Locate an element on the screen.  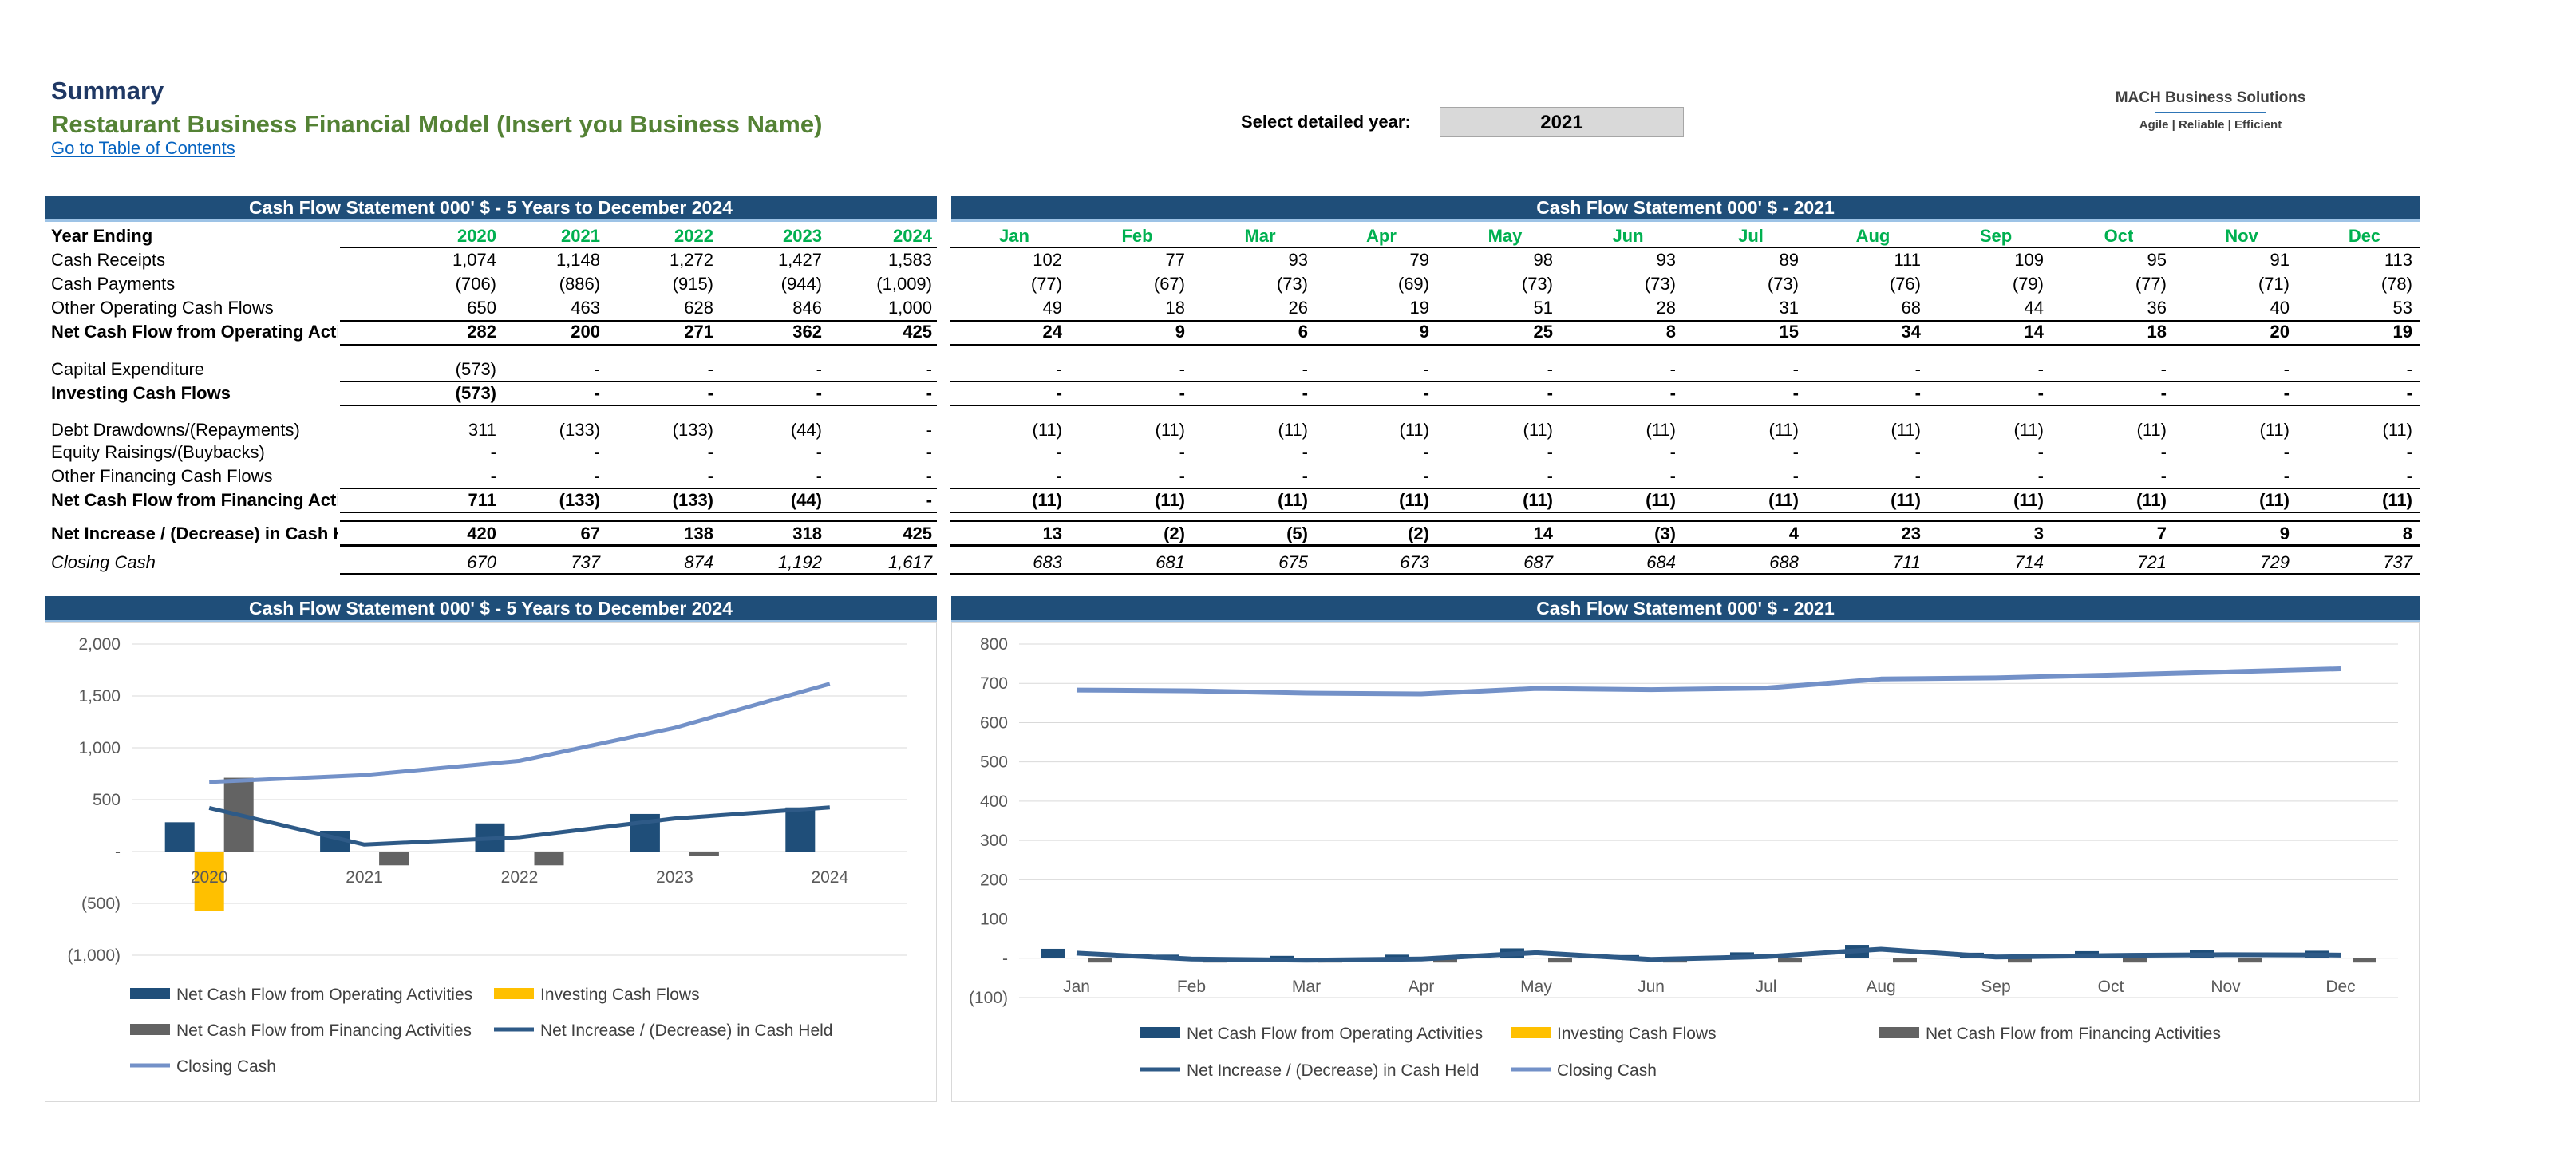
monthly-cell: 721 is located at coordinates (2152, 562).